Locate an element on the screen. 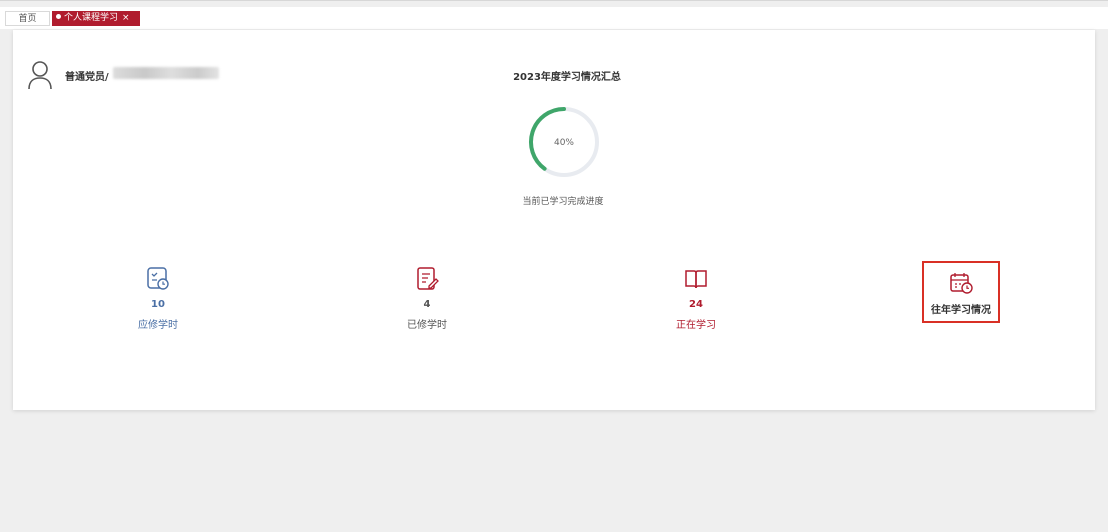 This screenshot has height=532, width=1108. progress-label: 当前已学习完成进度 is located at coordinates (563, 202).